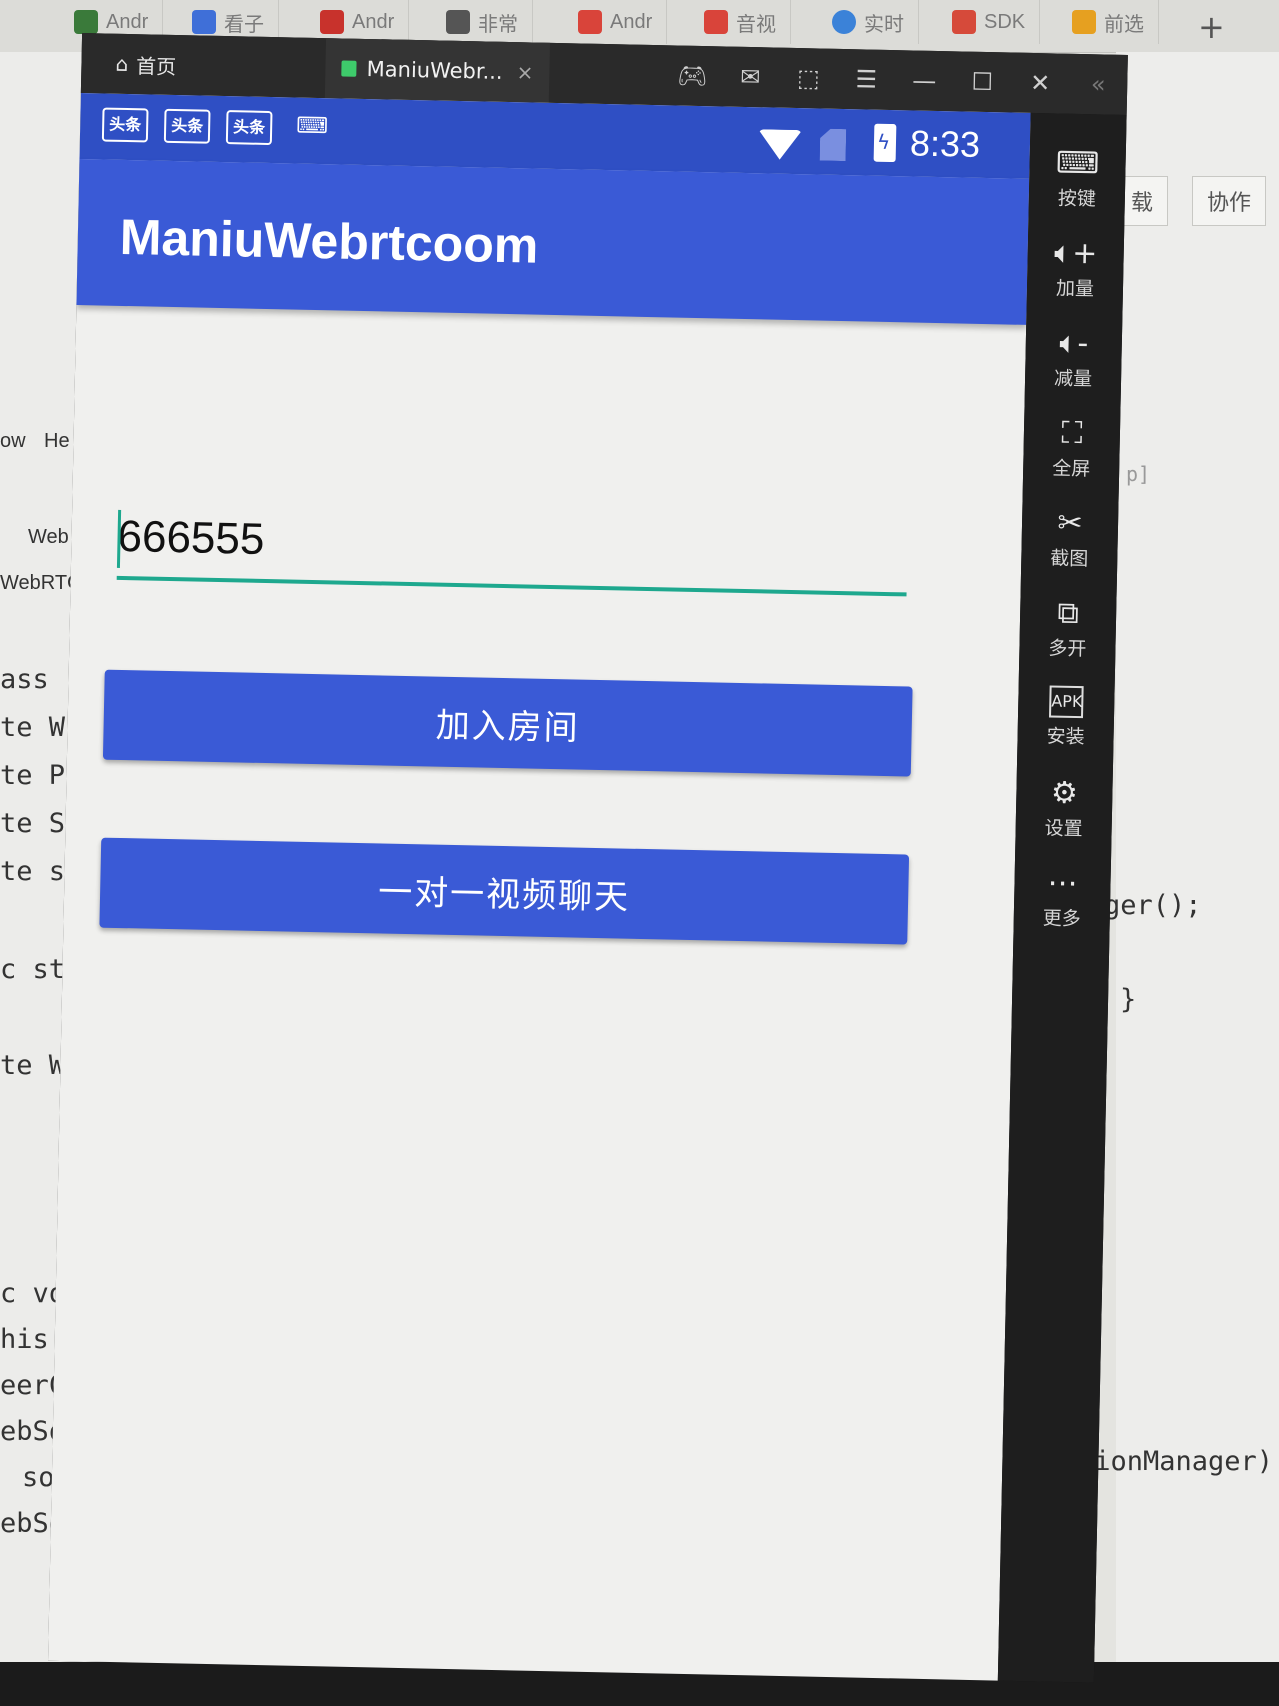 The image size is (1279, 1706). I want to click on side-tool-settings: ⚙ 设置, so click(1063, 808).